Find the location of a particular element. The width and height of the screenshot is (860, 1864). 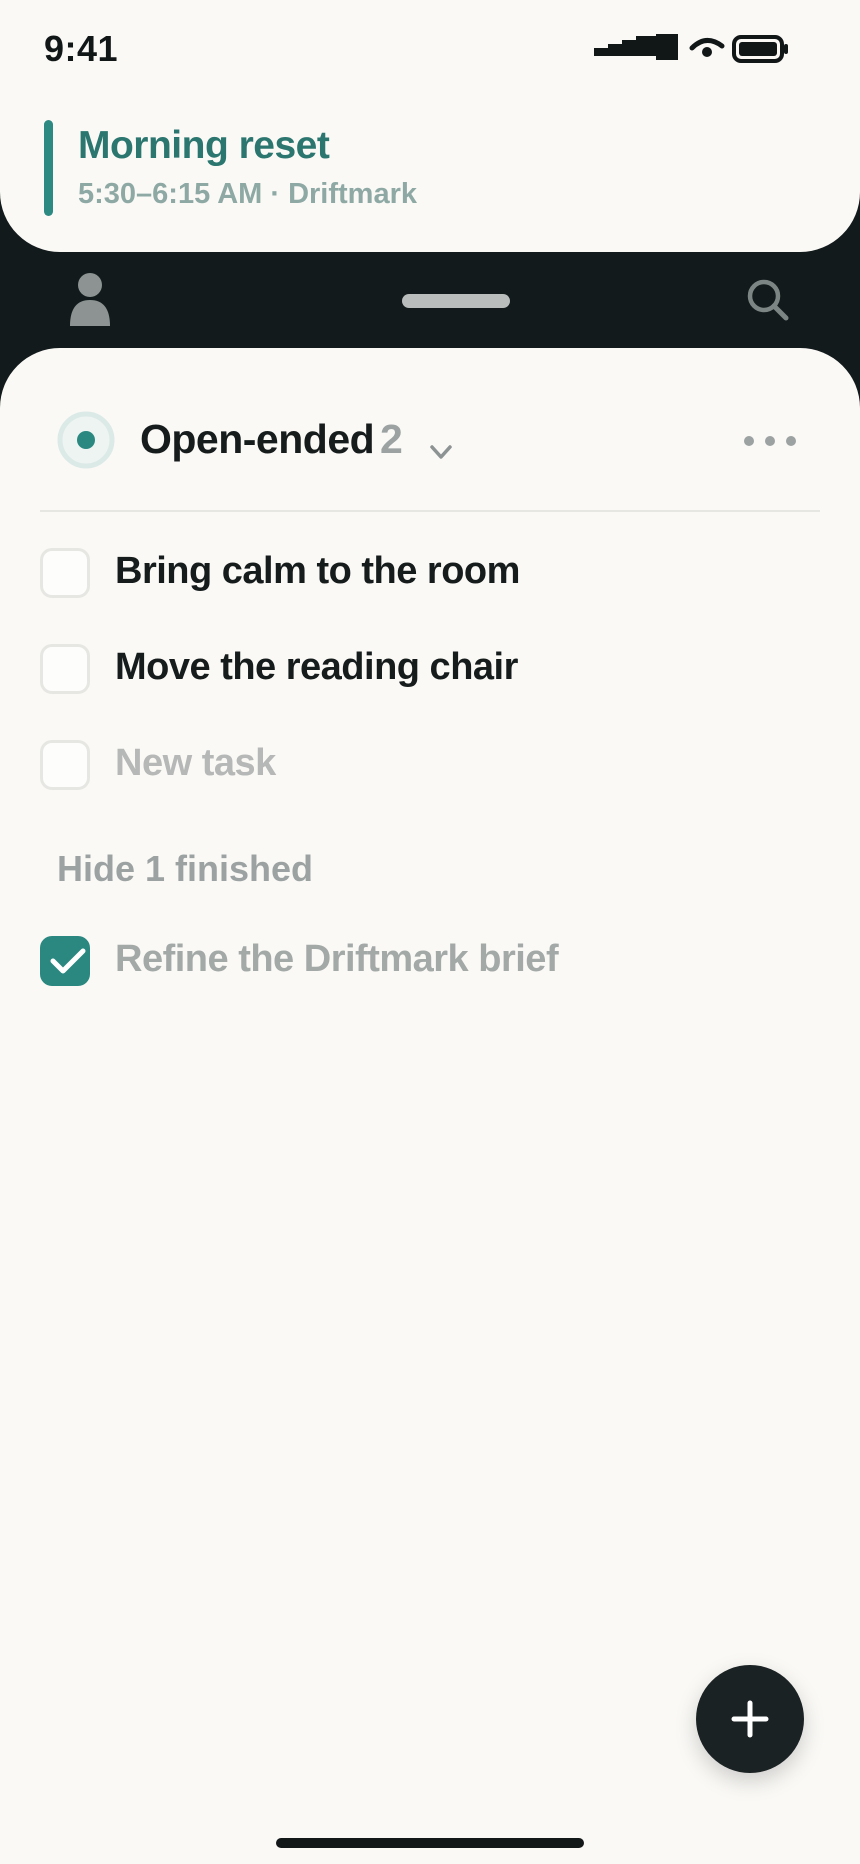

add-task-button is located at coordinates (750, 1719).